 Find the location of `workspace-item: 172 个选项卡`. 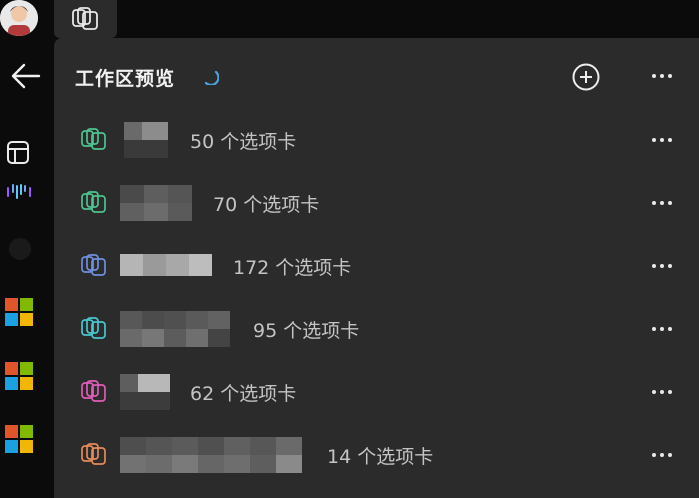

workspace-item: 172 个选项卡 is located at coordinates (376, 265).